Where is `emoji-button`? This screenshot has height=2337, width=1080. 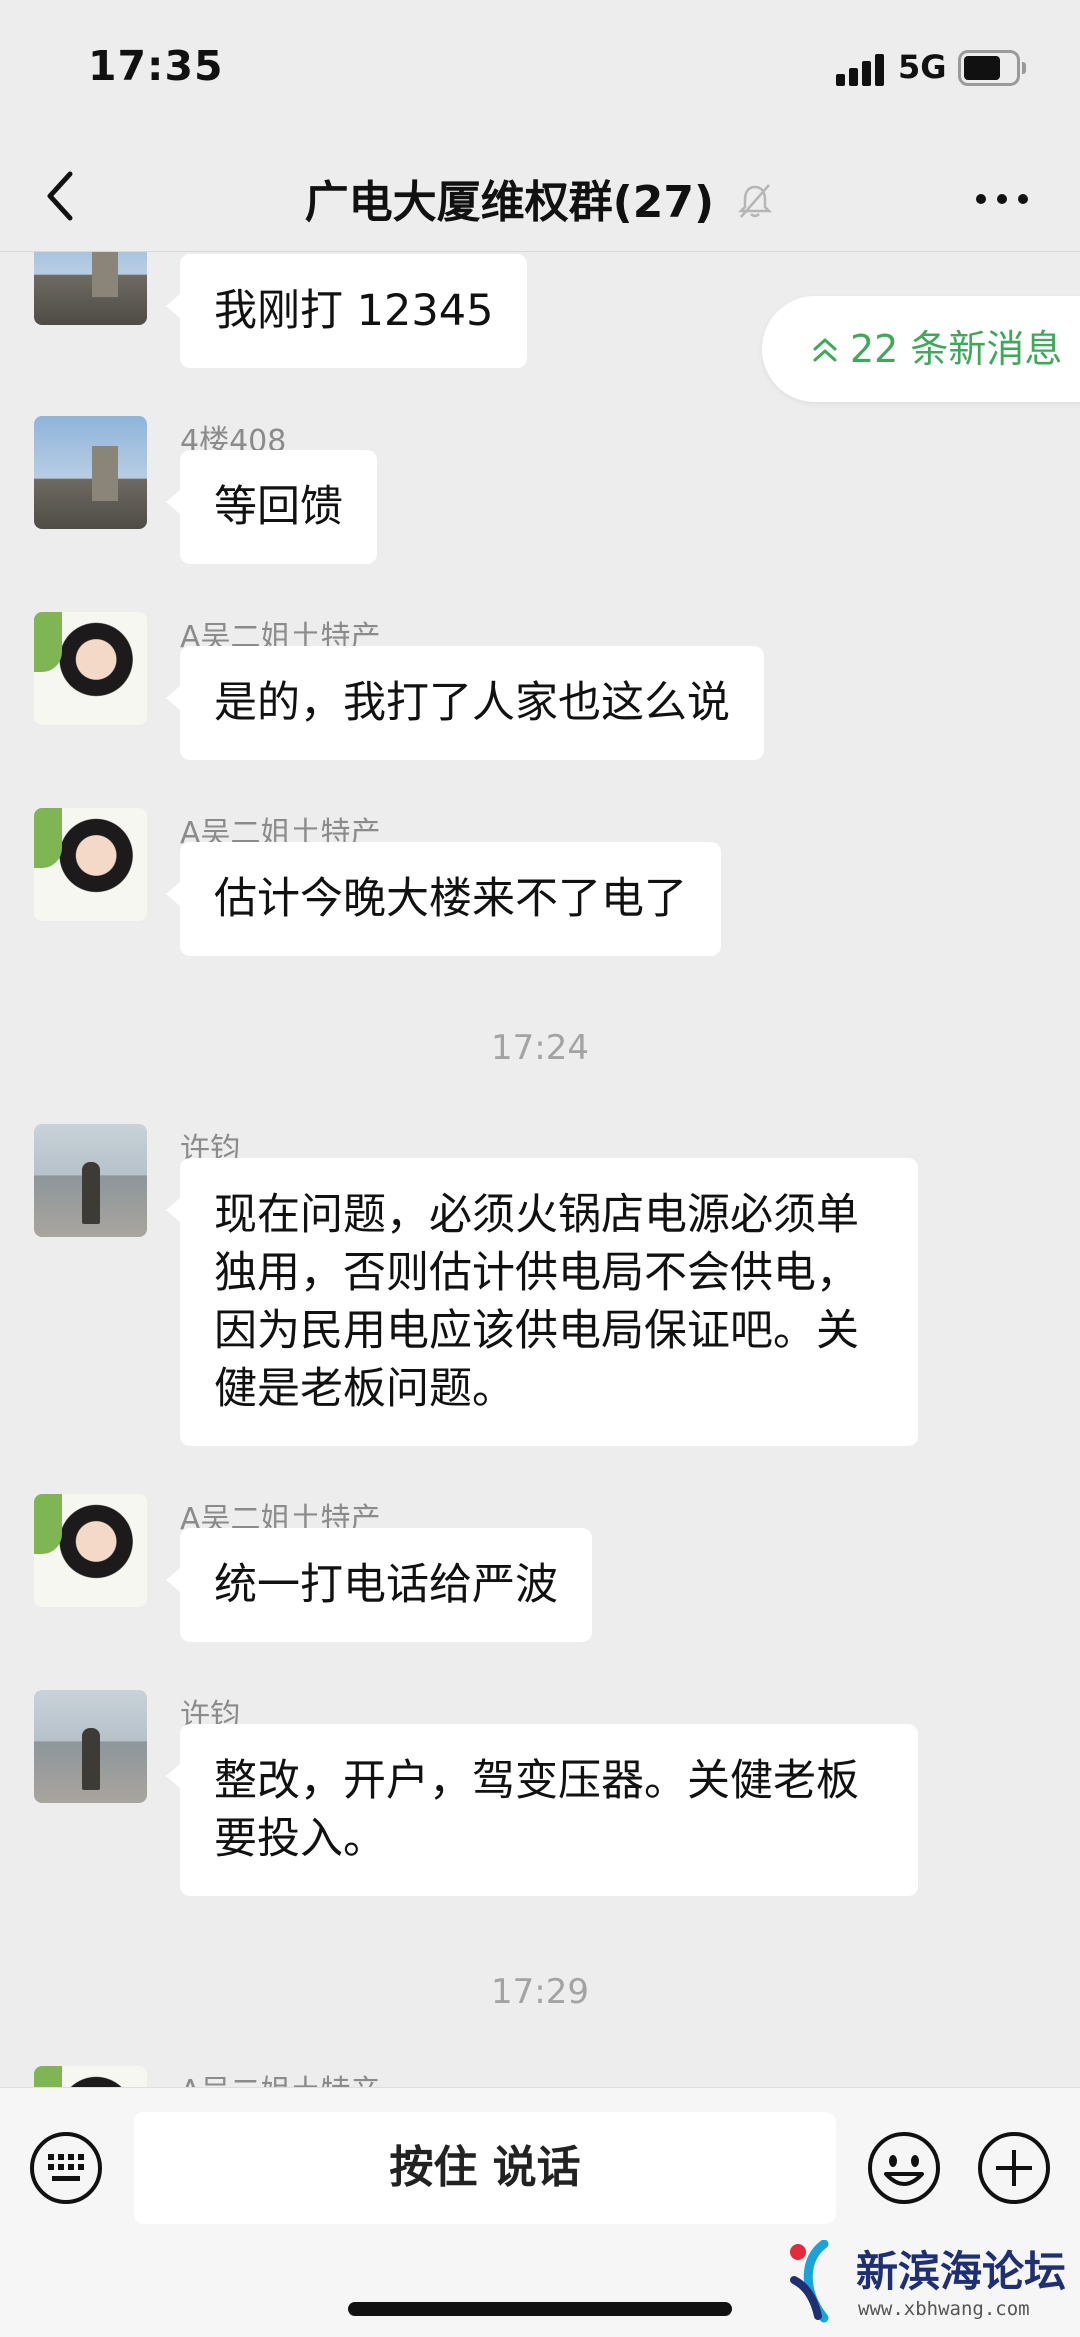
emoji-button is located at coordinates (904, 2168).